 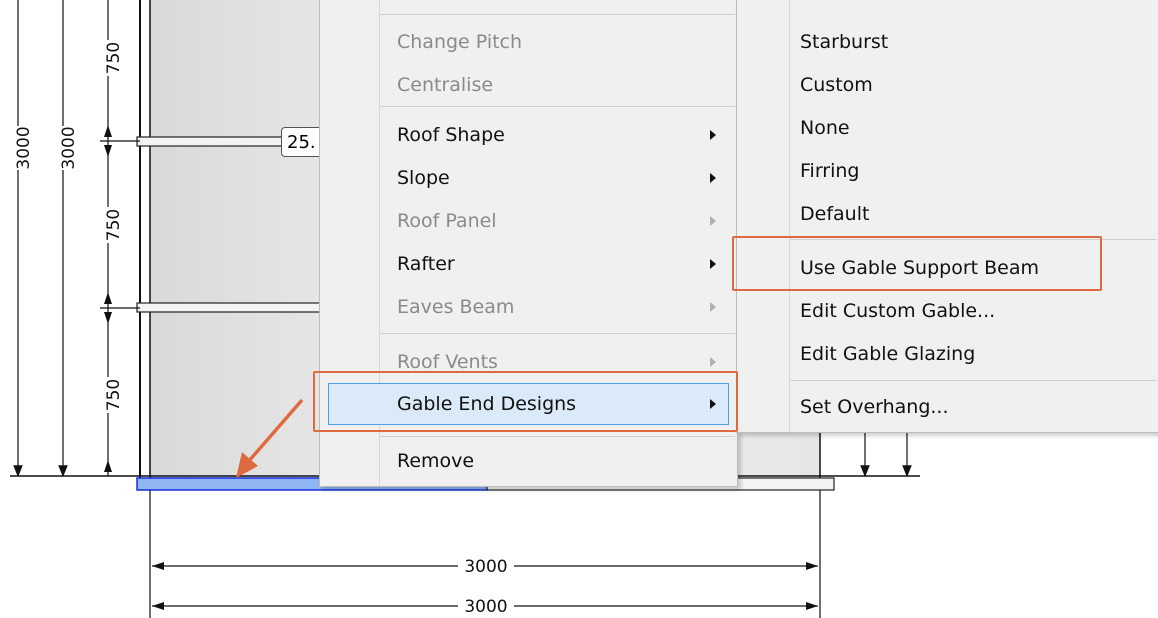 I want to click on menu-item-label: Slope, so click(x=423, y=178).